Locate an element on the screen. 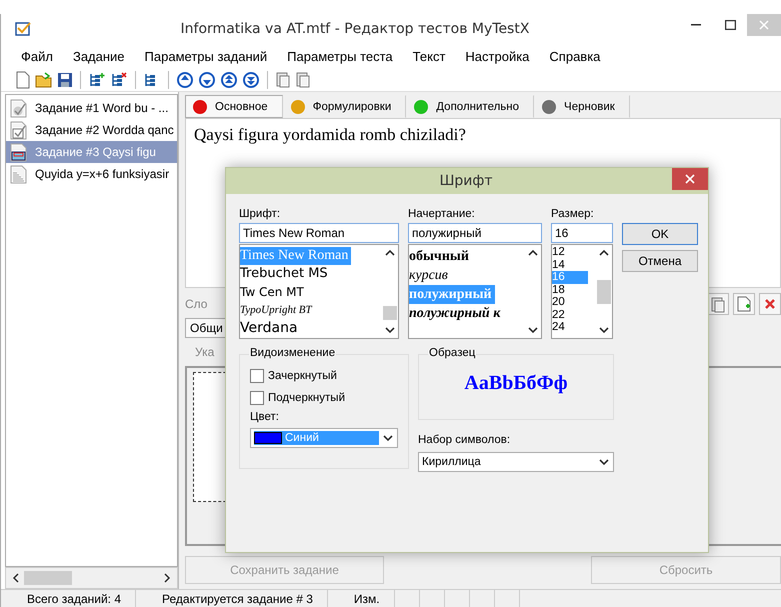 The height and width of the screenshot is (607, 781). hint-label: Ука is located at coordinates (204, 352).